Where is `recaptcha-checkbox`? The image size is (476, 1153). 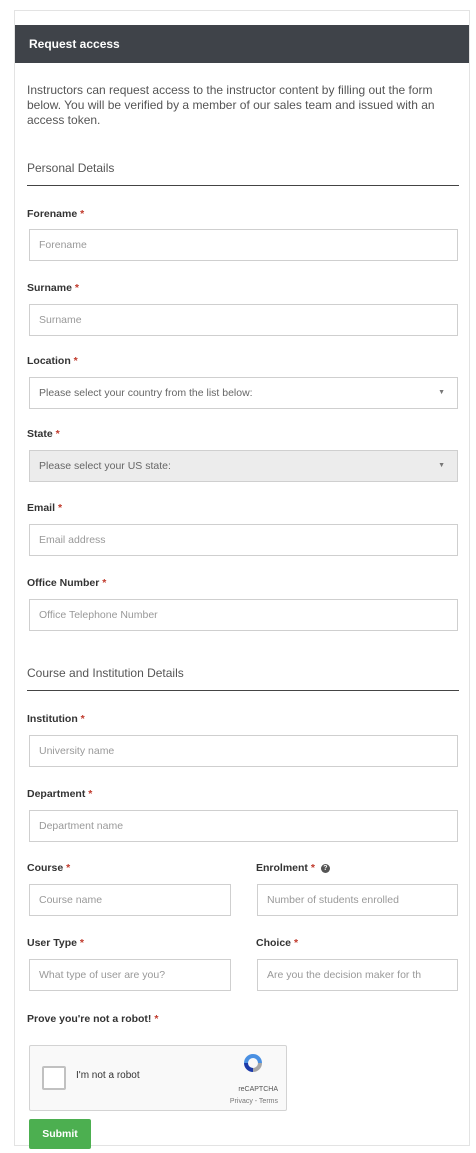
recaptcha-checkbox is located at coordinates (54, 1078).